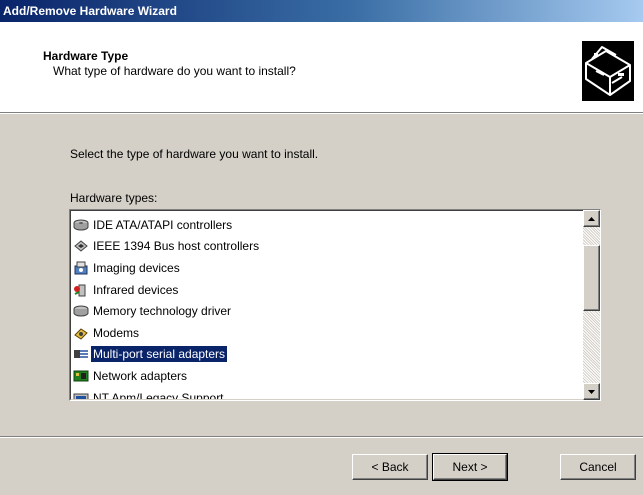 This screenshot has height=495, width=643. I want to click on scroll-up-button, so click(591, 218).